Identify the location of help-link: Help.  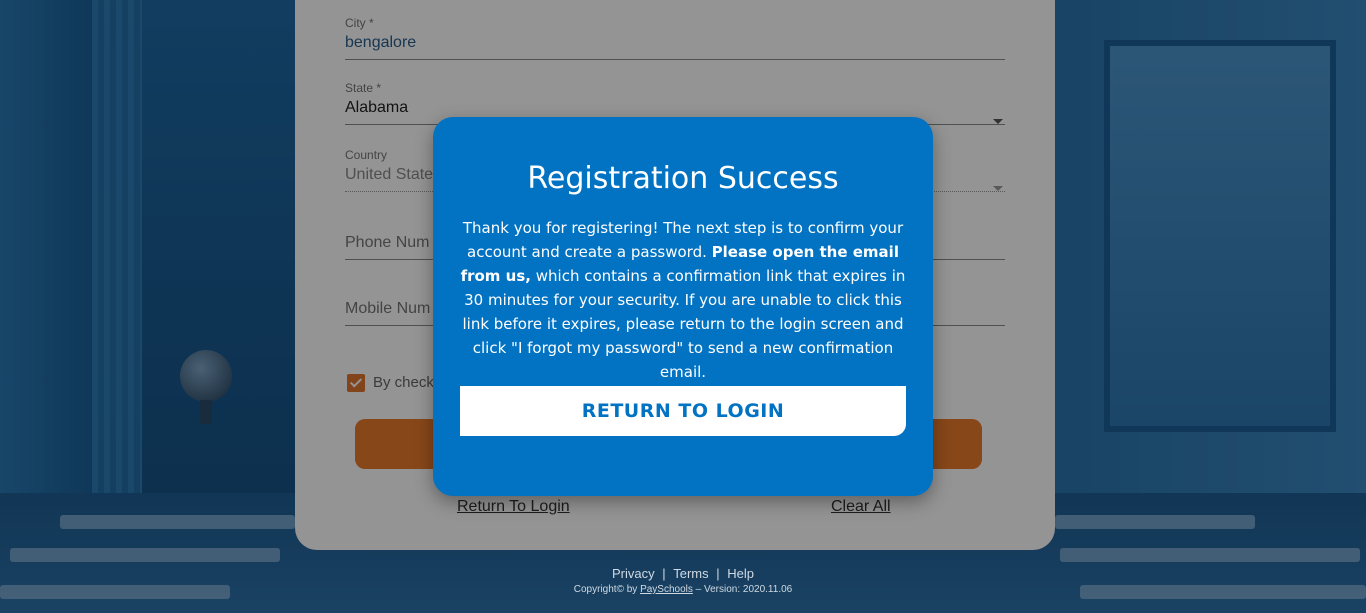
(740, 573).